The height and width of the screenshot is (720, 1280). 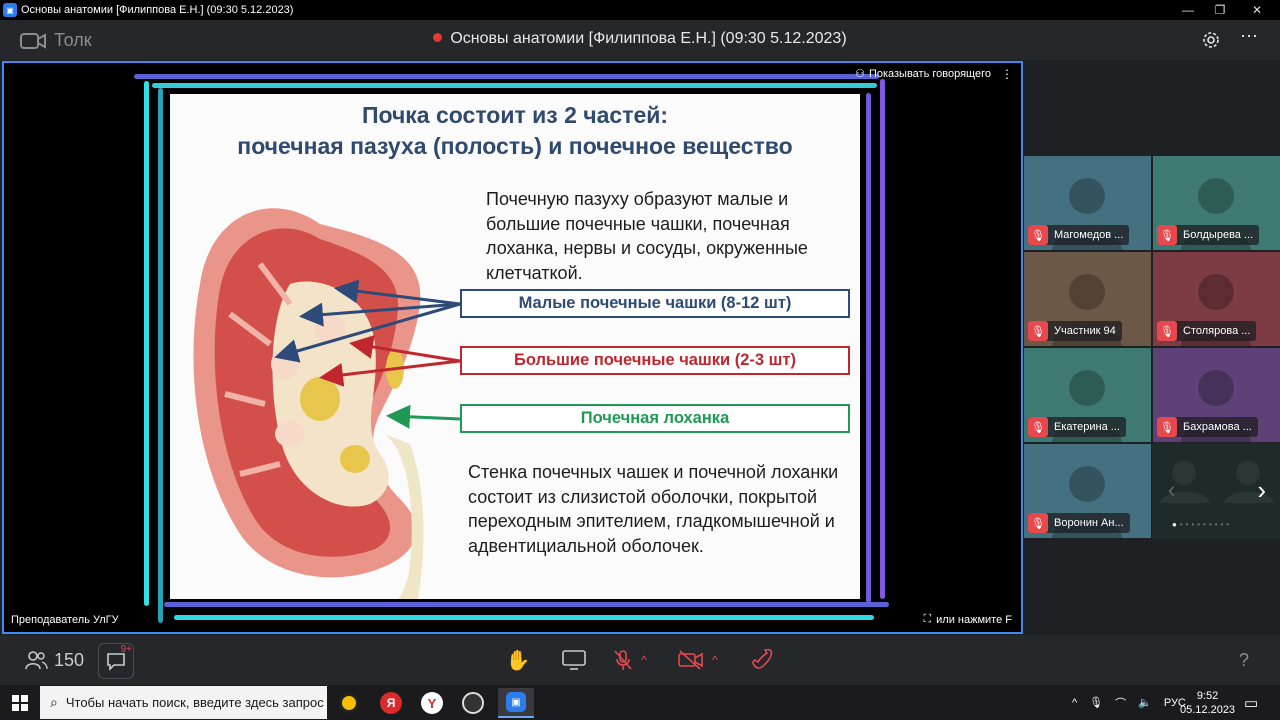 I want to click on camera-button: ^, so click(x=698, y=660).